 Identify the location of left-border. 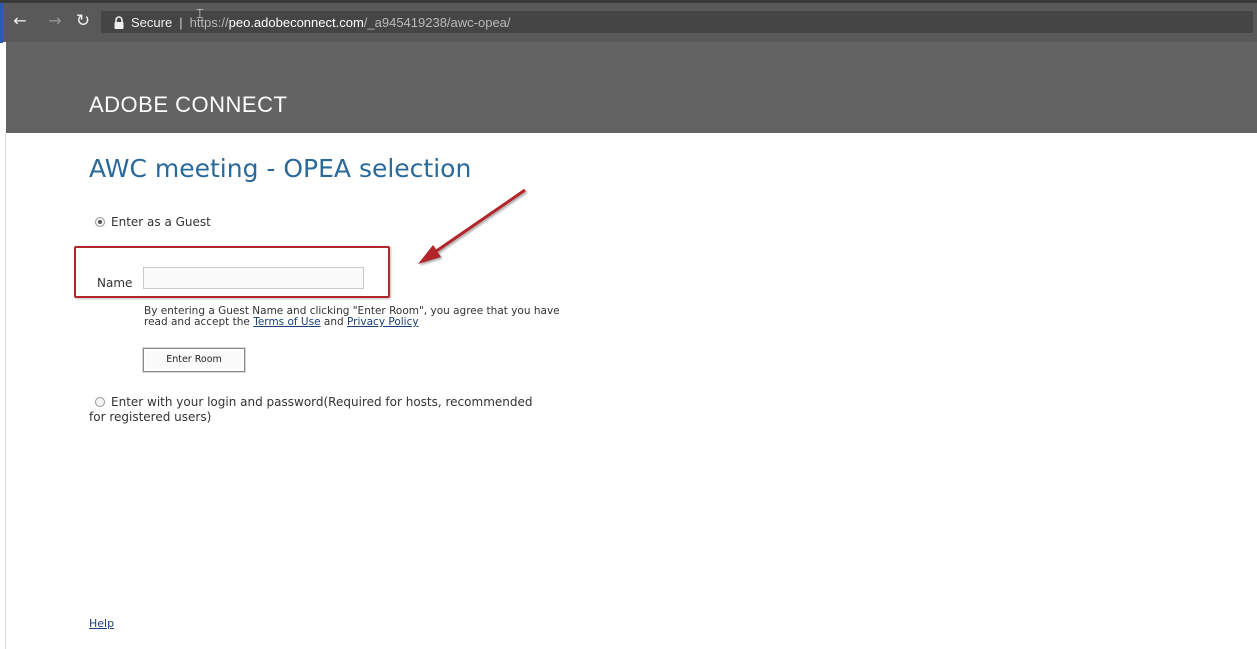
(5, 391).